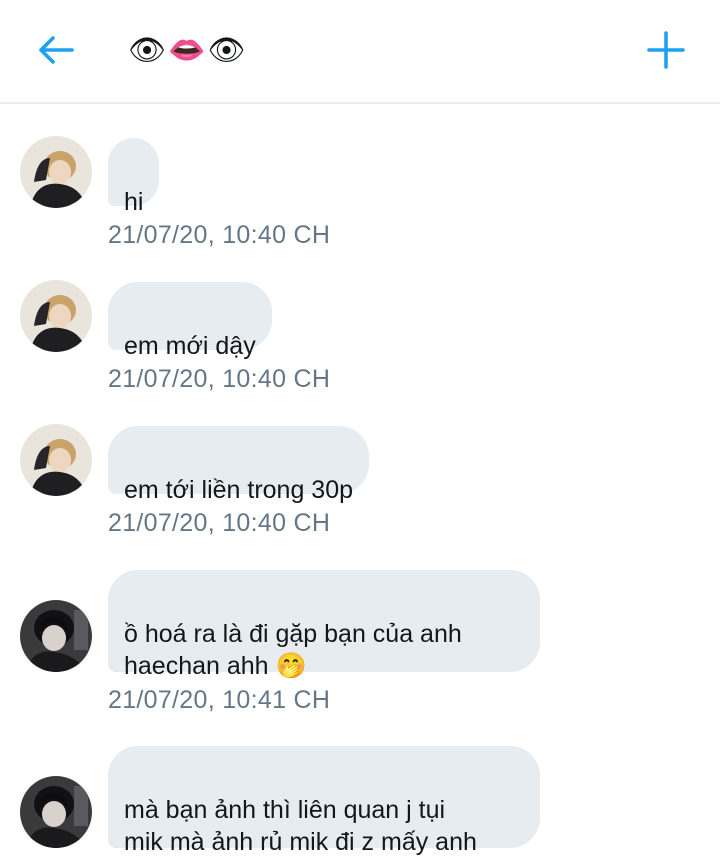 This screenshot has width=720, height=858. Describe the element at coordinates (239, 465) in the screenshot. I see `message-bubble: em tới liền trong 30p` at that location.